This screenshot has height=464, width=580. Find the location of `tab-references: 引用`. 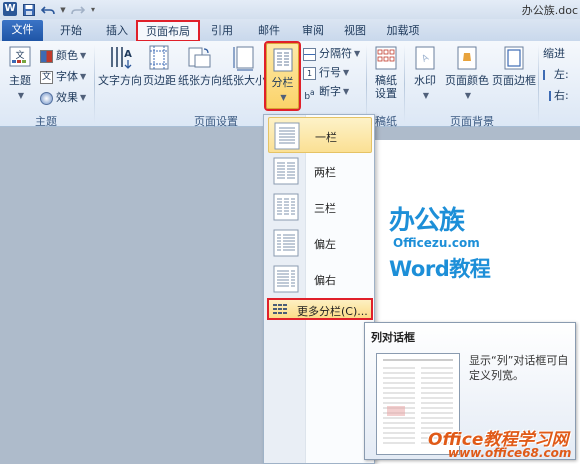

tab-references: 引用 is located at coordinates (222, 31).